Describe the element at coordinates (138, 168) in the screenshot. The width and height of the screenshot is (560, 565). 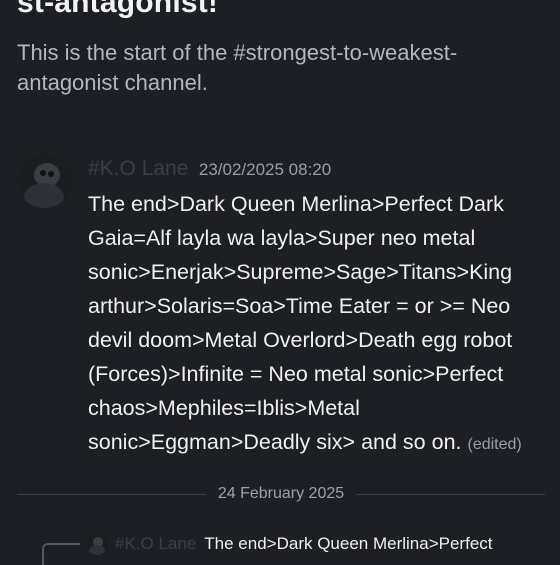
I see `message-author: #K.O Lane` at that location.